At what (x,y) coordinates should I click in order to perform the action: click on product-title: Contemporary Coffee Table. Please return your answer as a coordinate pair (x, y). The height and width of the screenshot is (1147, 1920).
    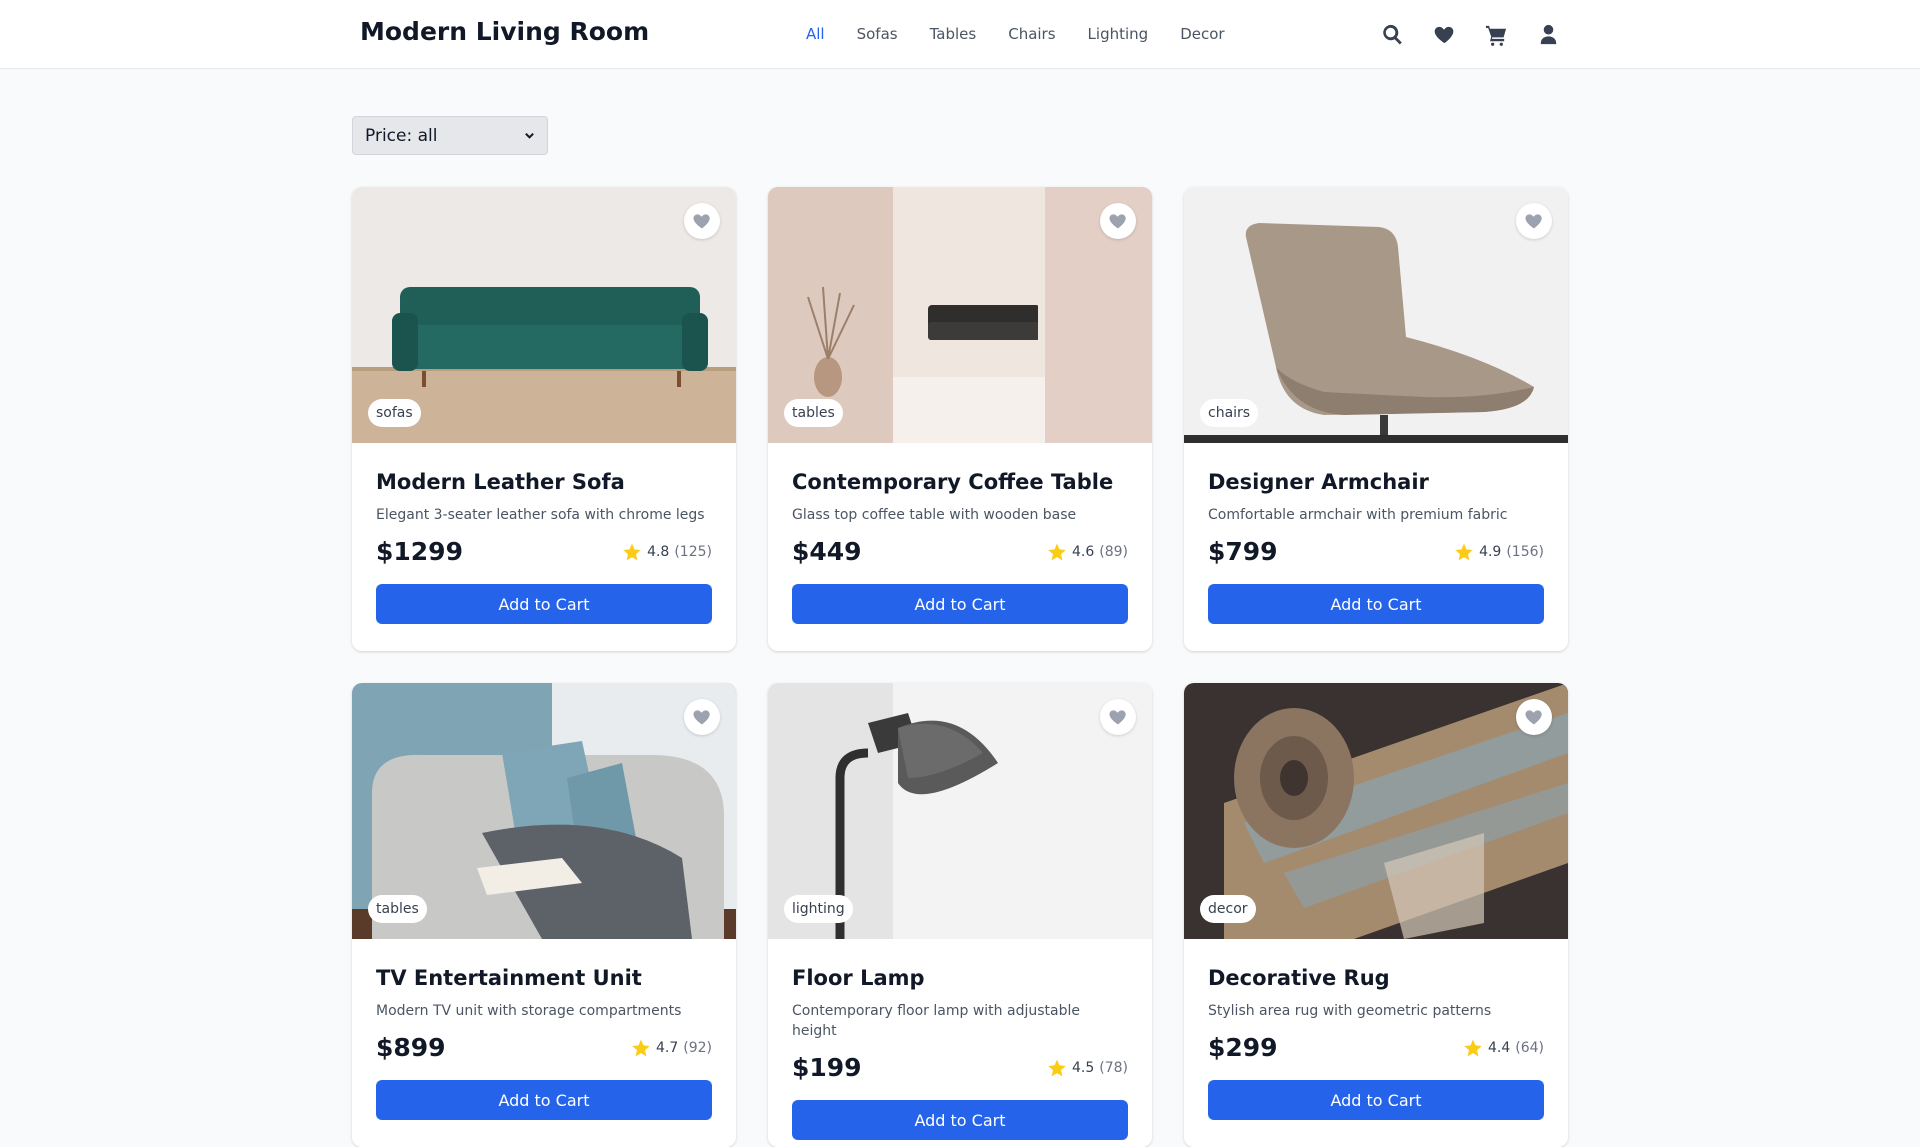
    Looking at the image, I should click on (960, 482).